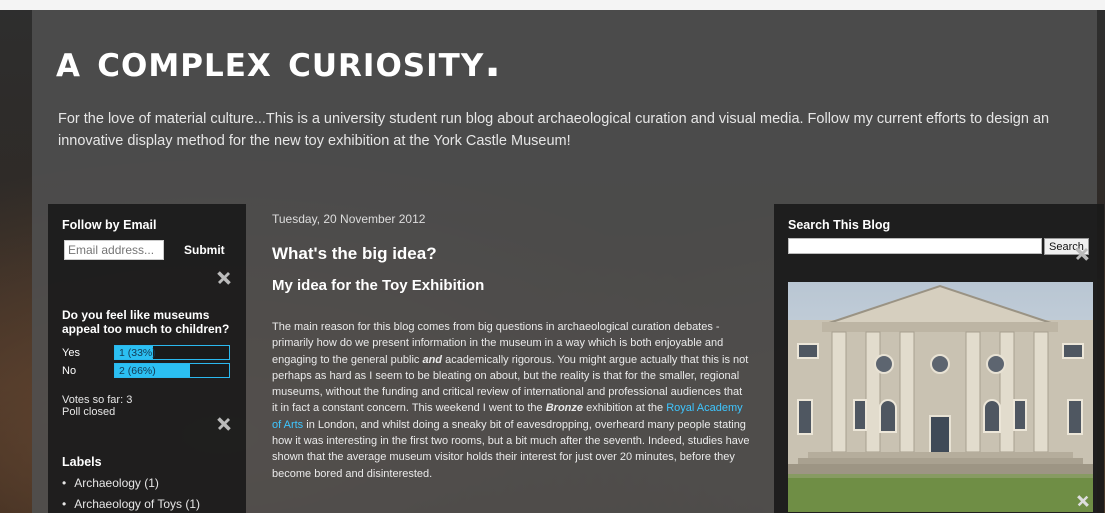 This screenshot has height=518, width=1105. I want to click on poll-votes: Votes so far: 3 Poll closed, so click(97, 406).